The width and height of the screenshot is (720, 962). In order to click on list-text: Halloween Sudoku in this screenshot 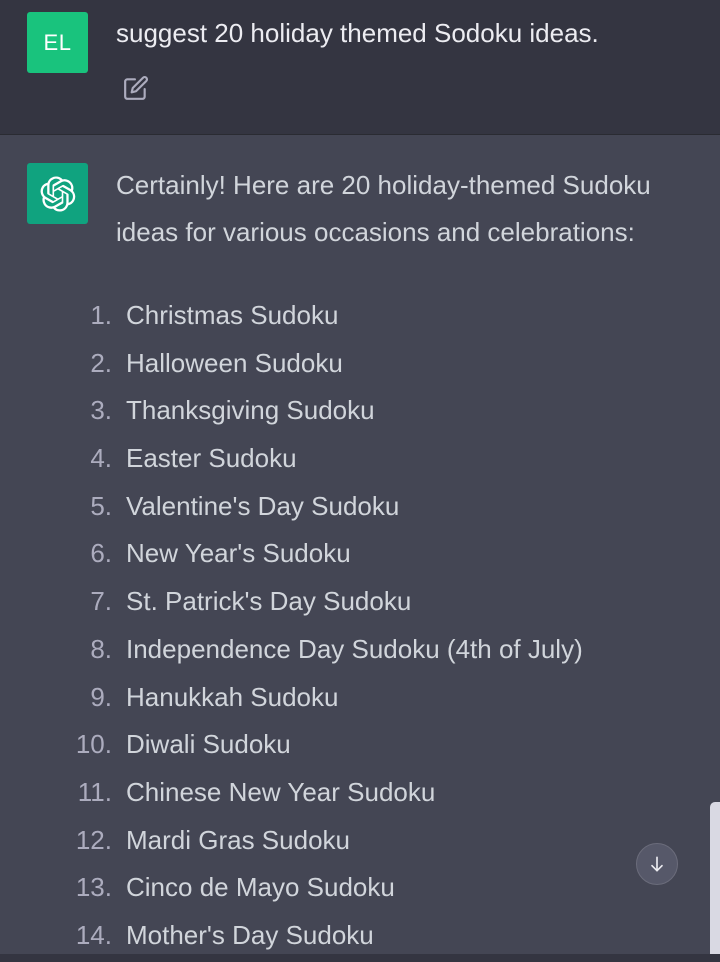, I will do `click(234, 362)`.